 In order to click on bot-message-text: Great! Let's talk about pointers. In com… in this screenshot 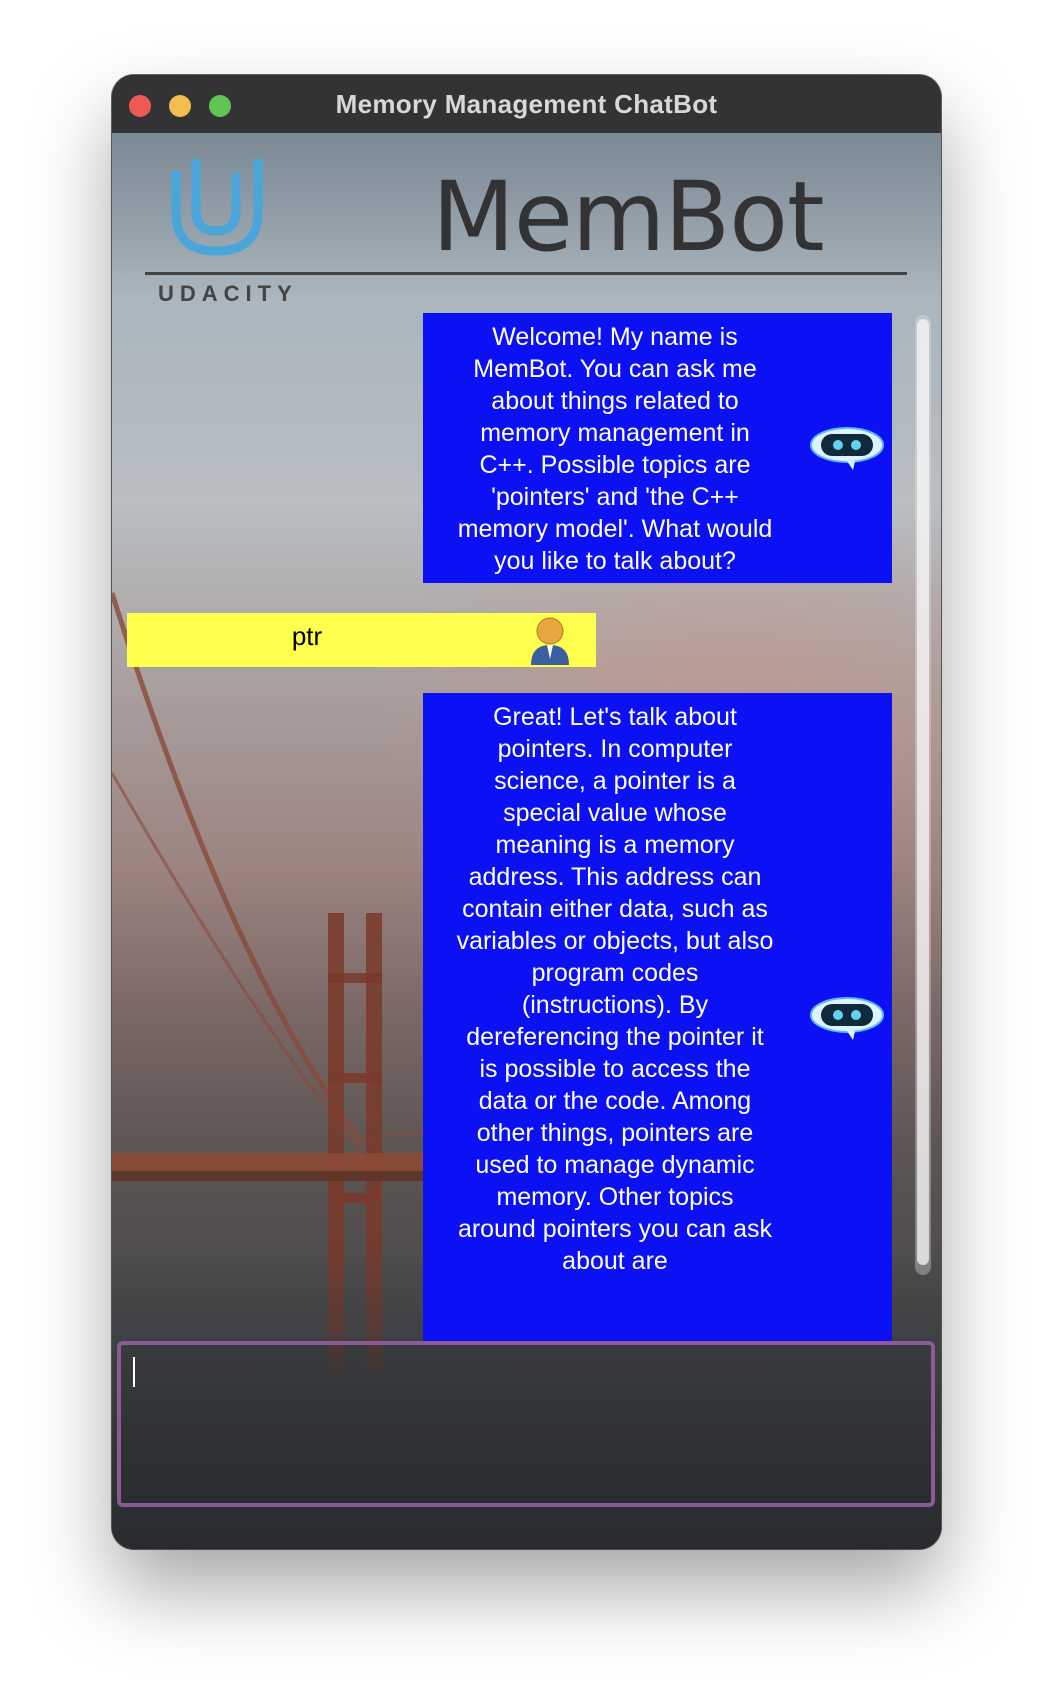, I will do `click(615, 989)`.